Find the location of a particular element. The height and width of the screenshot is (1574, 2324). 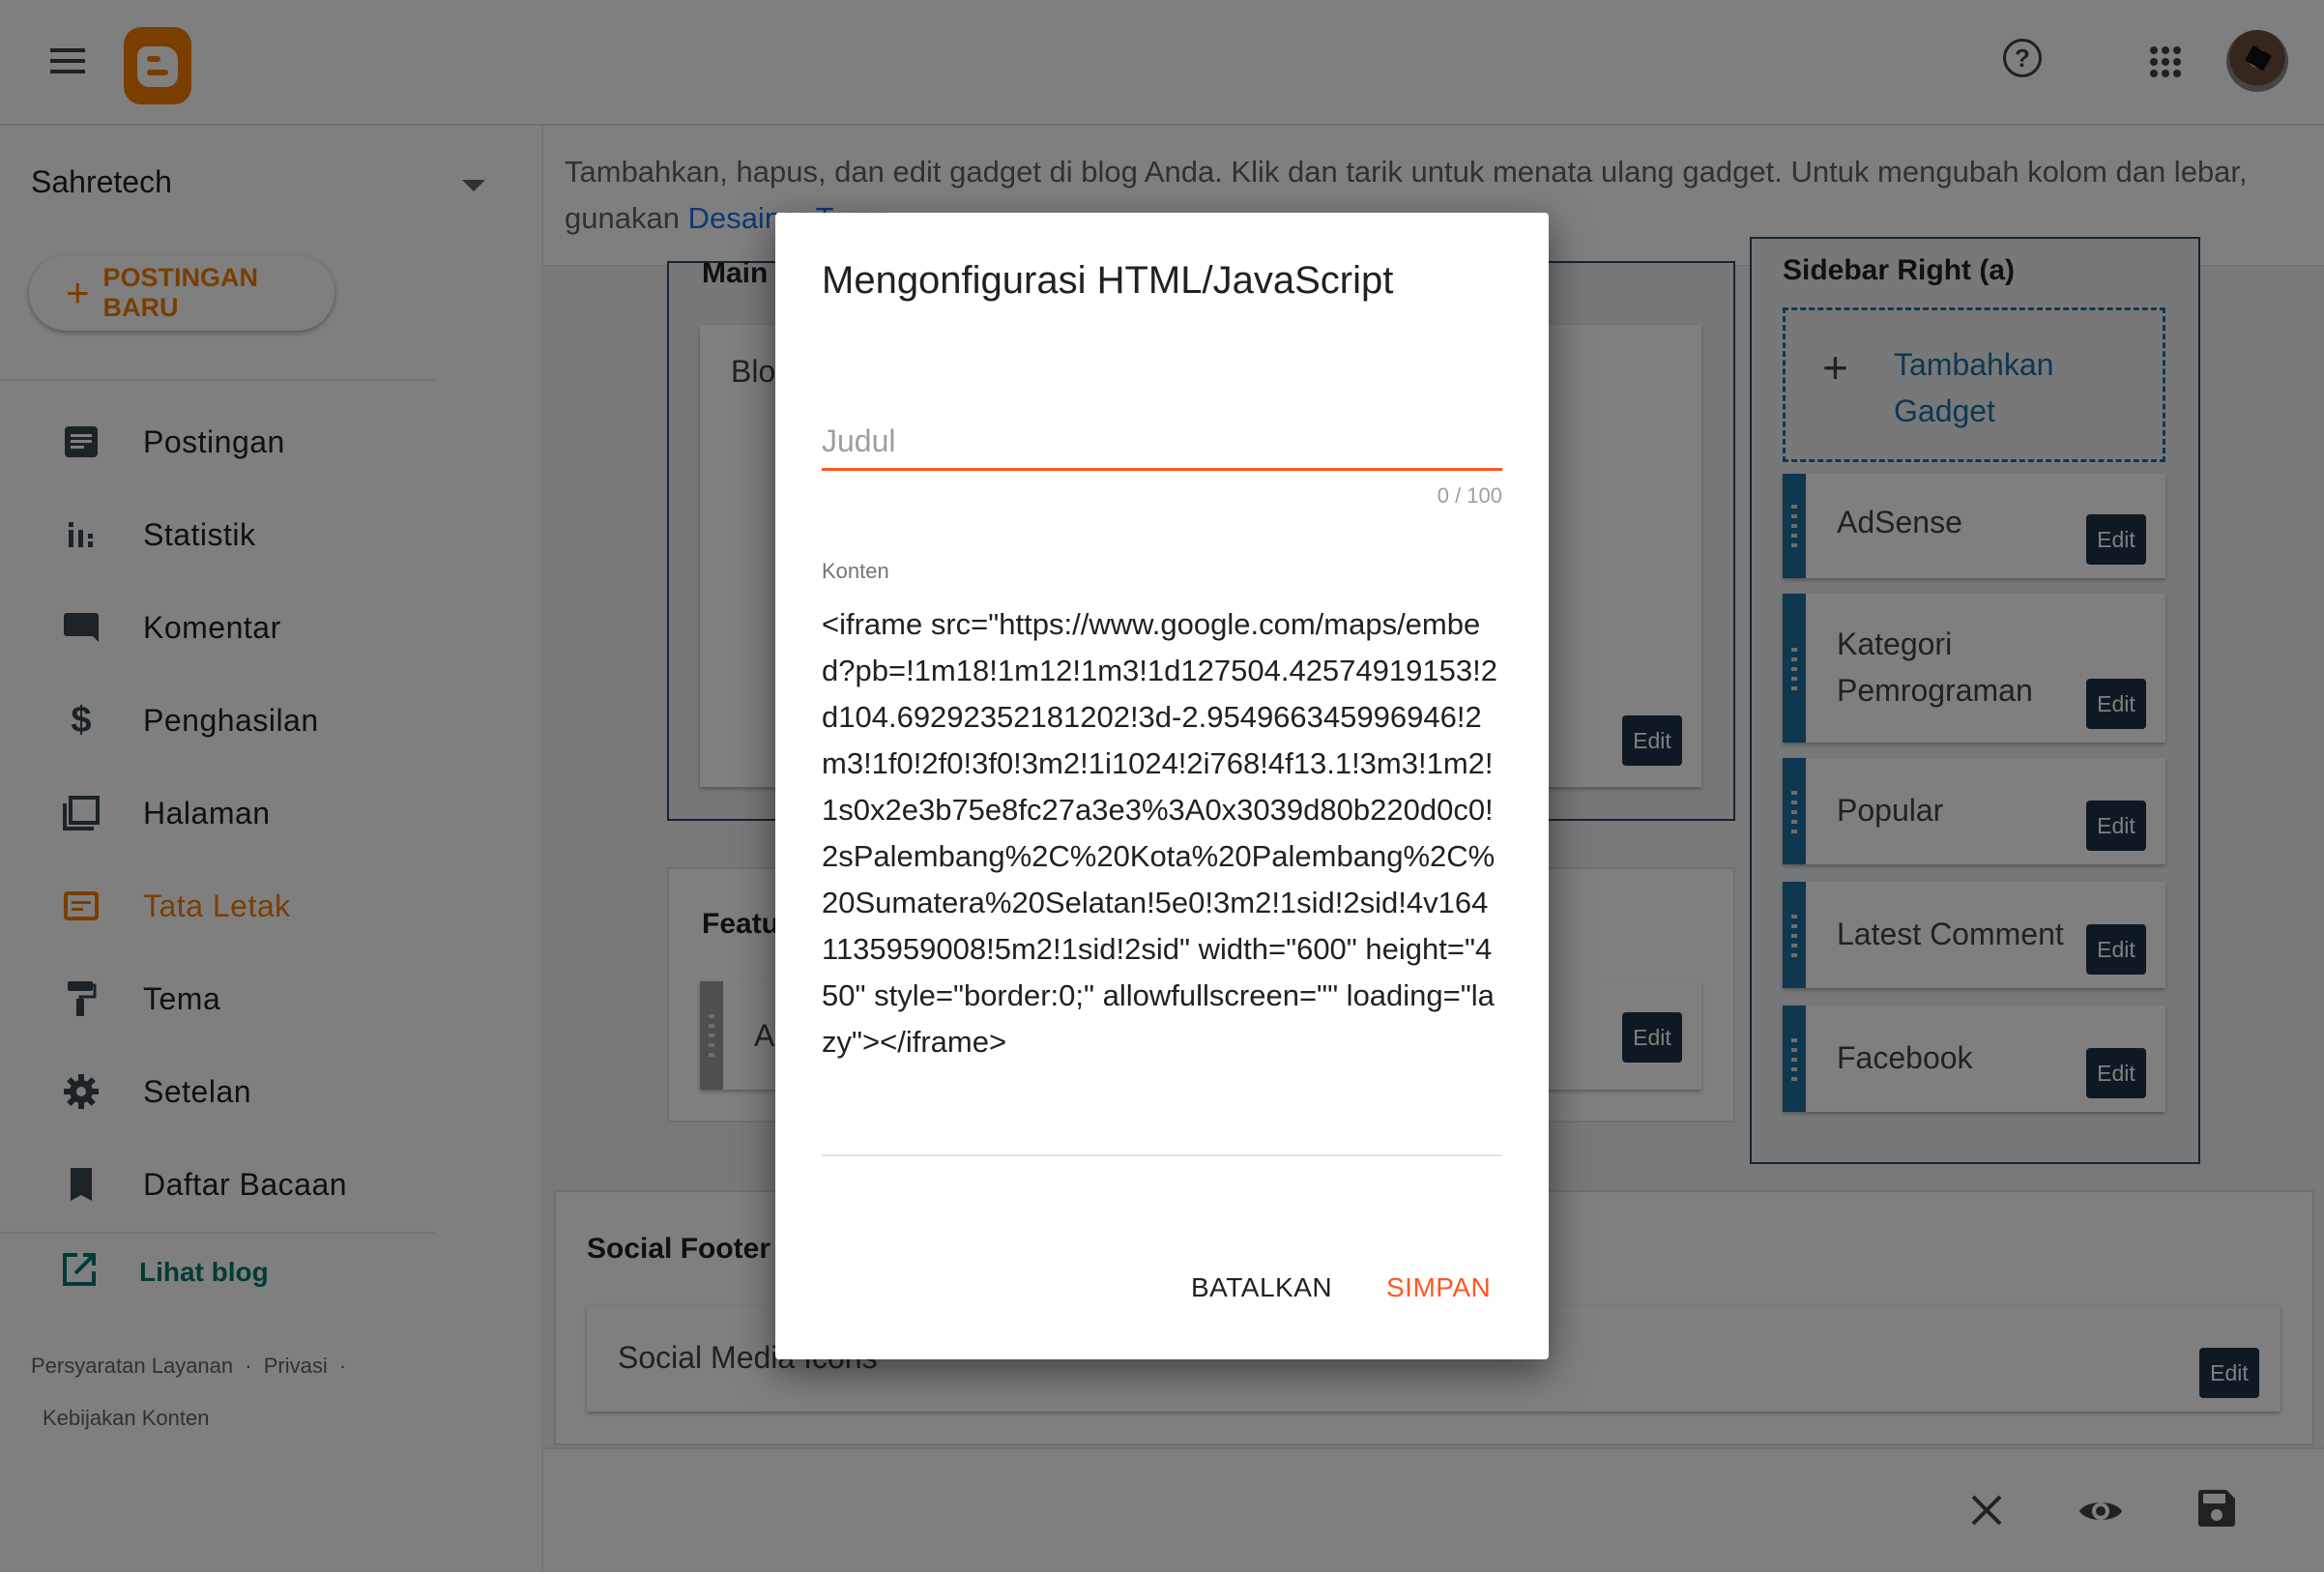

title-char-counter: 0 / 100 is located at coordinates (1469, 495).